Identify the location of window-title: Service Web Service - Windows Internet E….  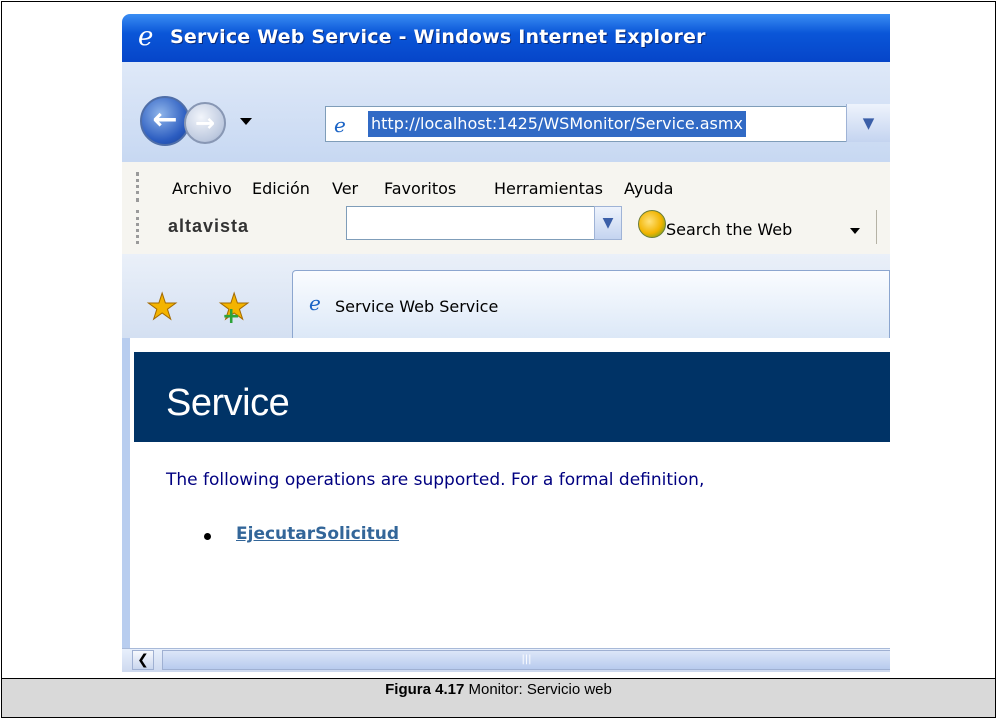
(438, 37).